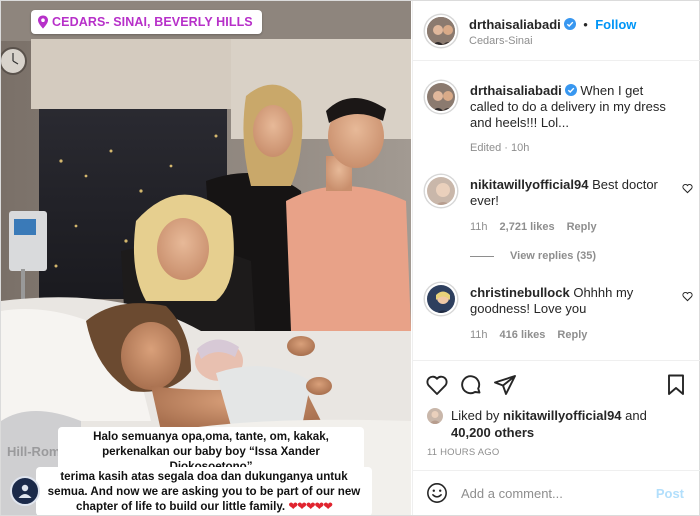  Describe the element at coordinates (516, 90) in the screenshot. I see `caption-comment-username: drthaisaliabadi` at that location.